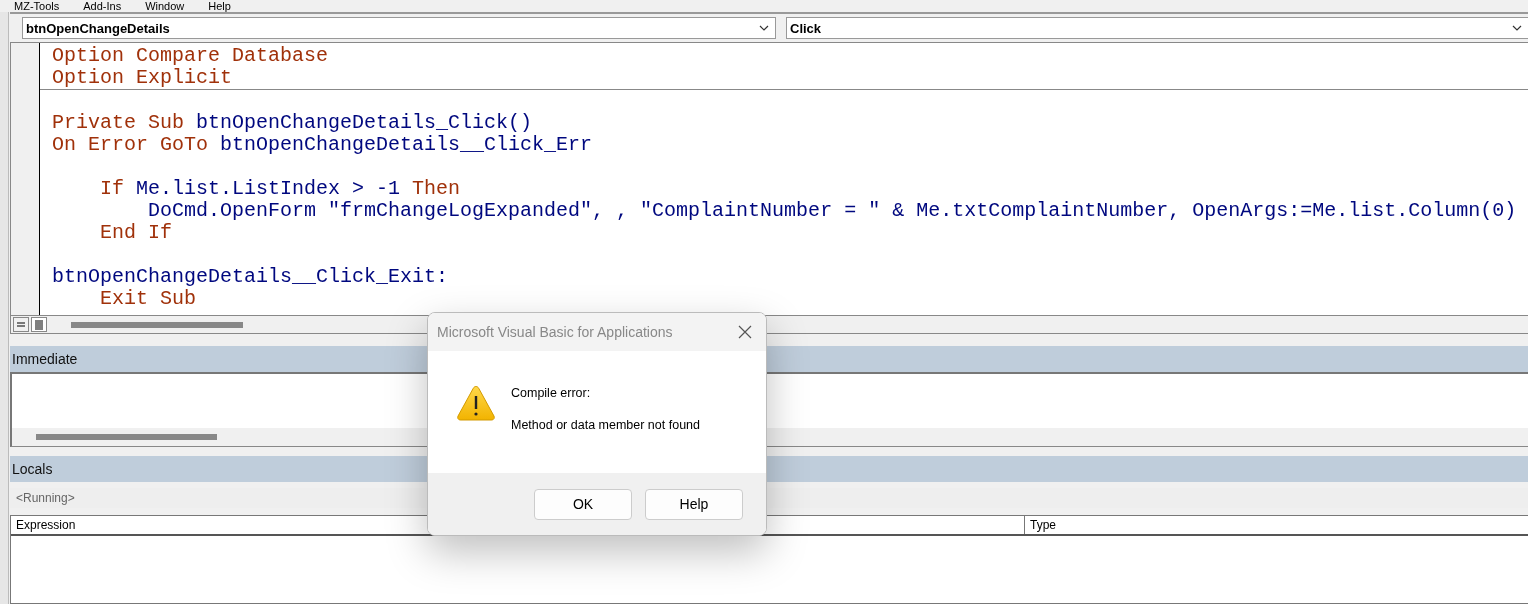 Image resolution: width=1528 pixels, height=604 pixels. Describe the element at coordinates (1157, 28) in the screenshot. I see `procedure-dropdown: Click` at that location.